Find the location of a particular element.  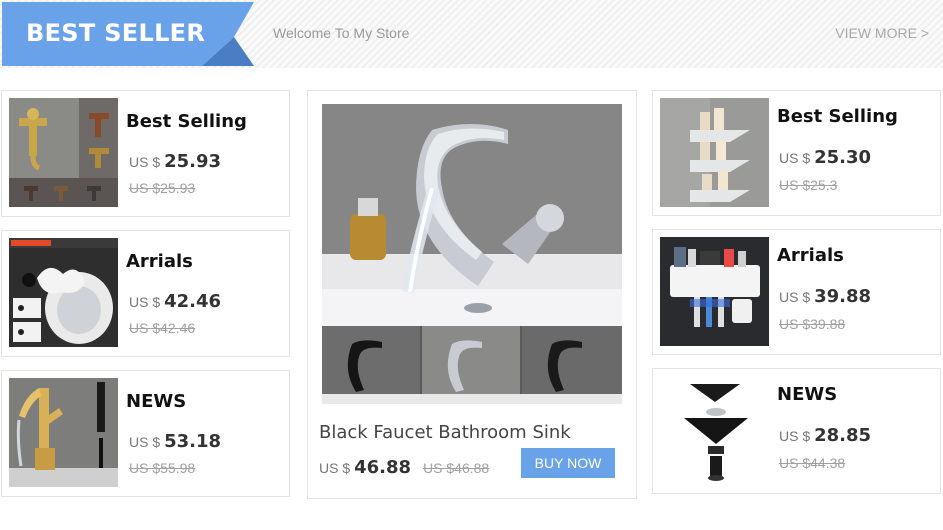

product-price: US $28.85 is located at coordinates (825, 435).